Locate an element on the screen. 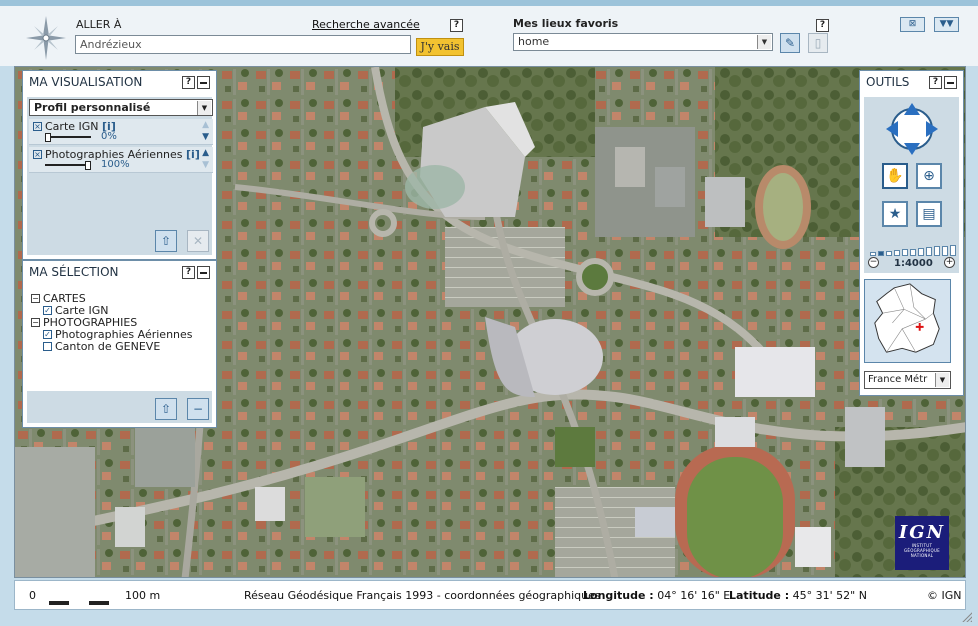  profile-select: Profil personnalisé ▼ is located at coordinates (121, 107).